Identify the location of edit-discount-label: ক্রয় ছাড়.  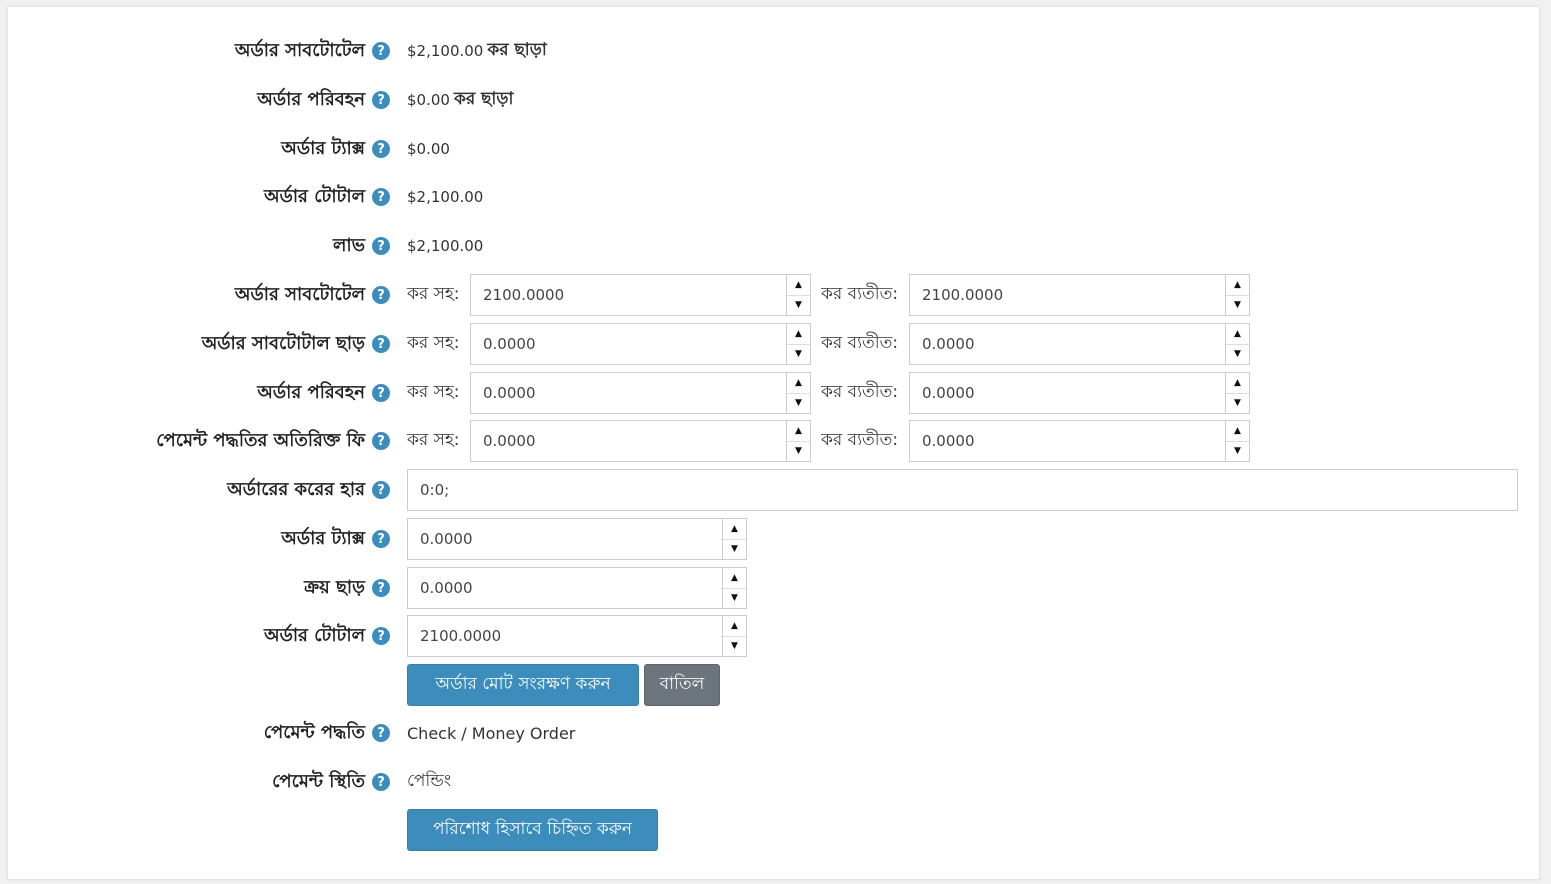
(334, 587).